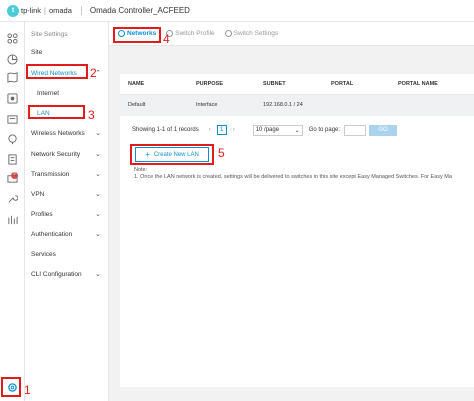 This screenshot has height=401, width=474. I want to click on menu-item-vpn: VPN ⌄, so click(67, 194).